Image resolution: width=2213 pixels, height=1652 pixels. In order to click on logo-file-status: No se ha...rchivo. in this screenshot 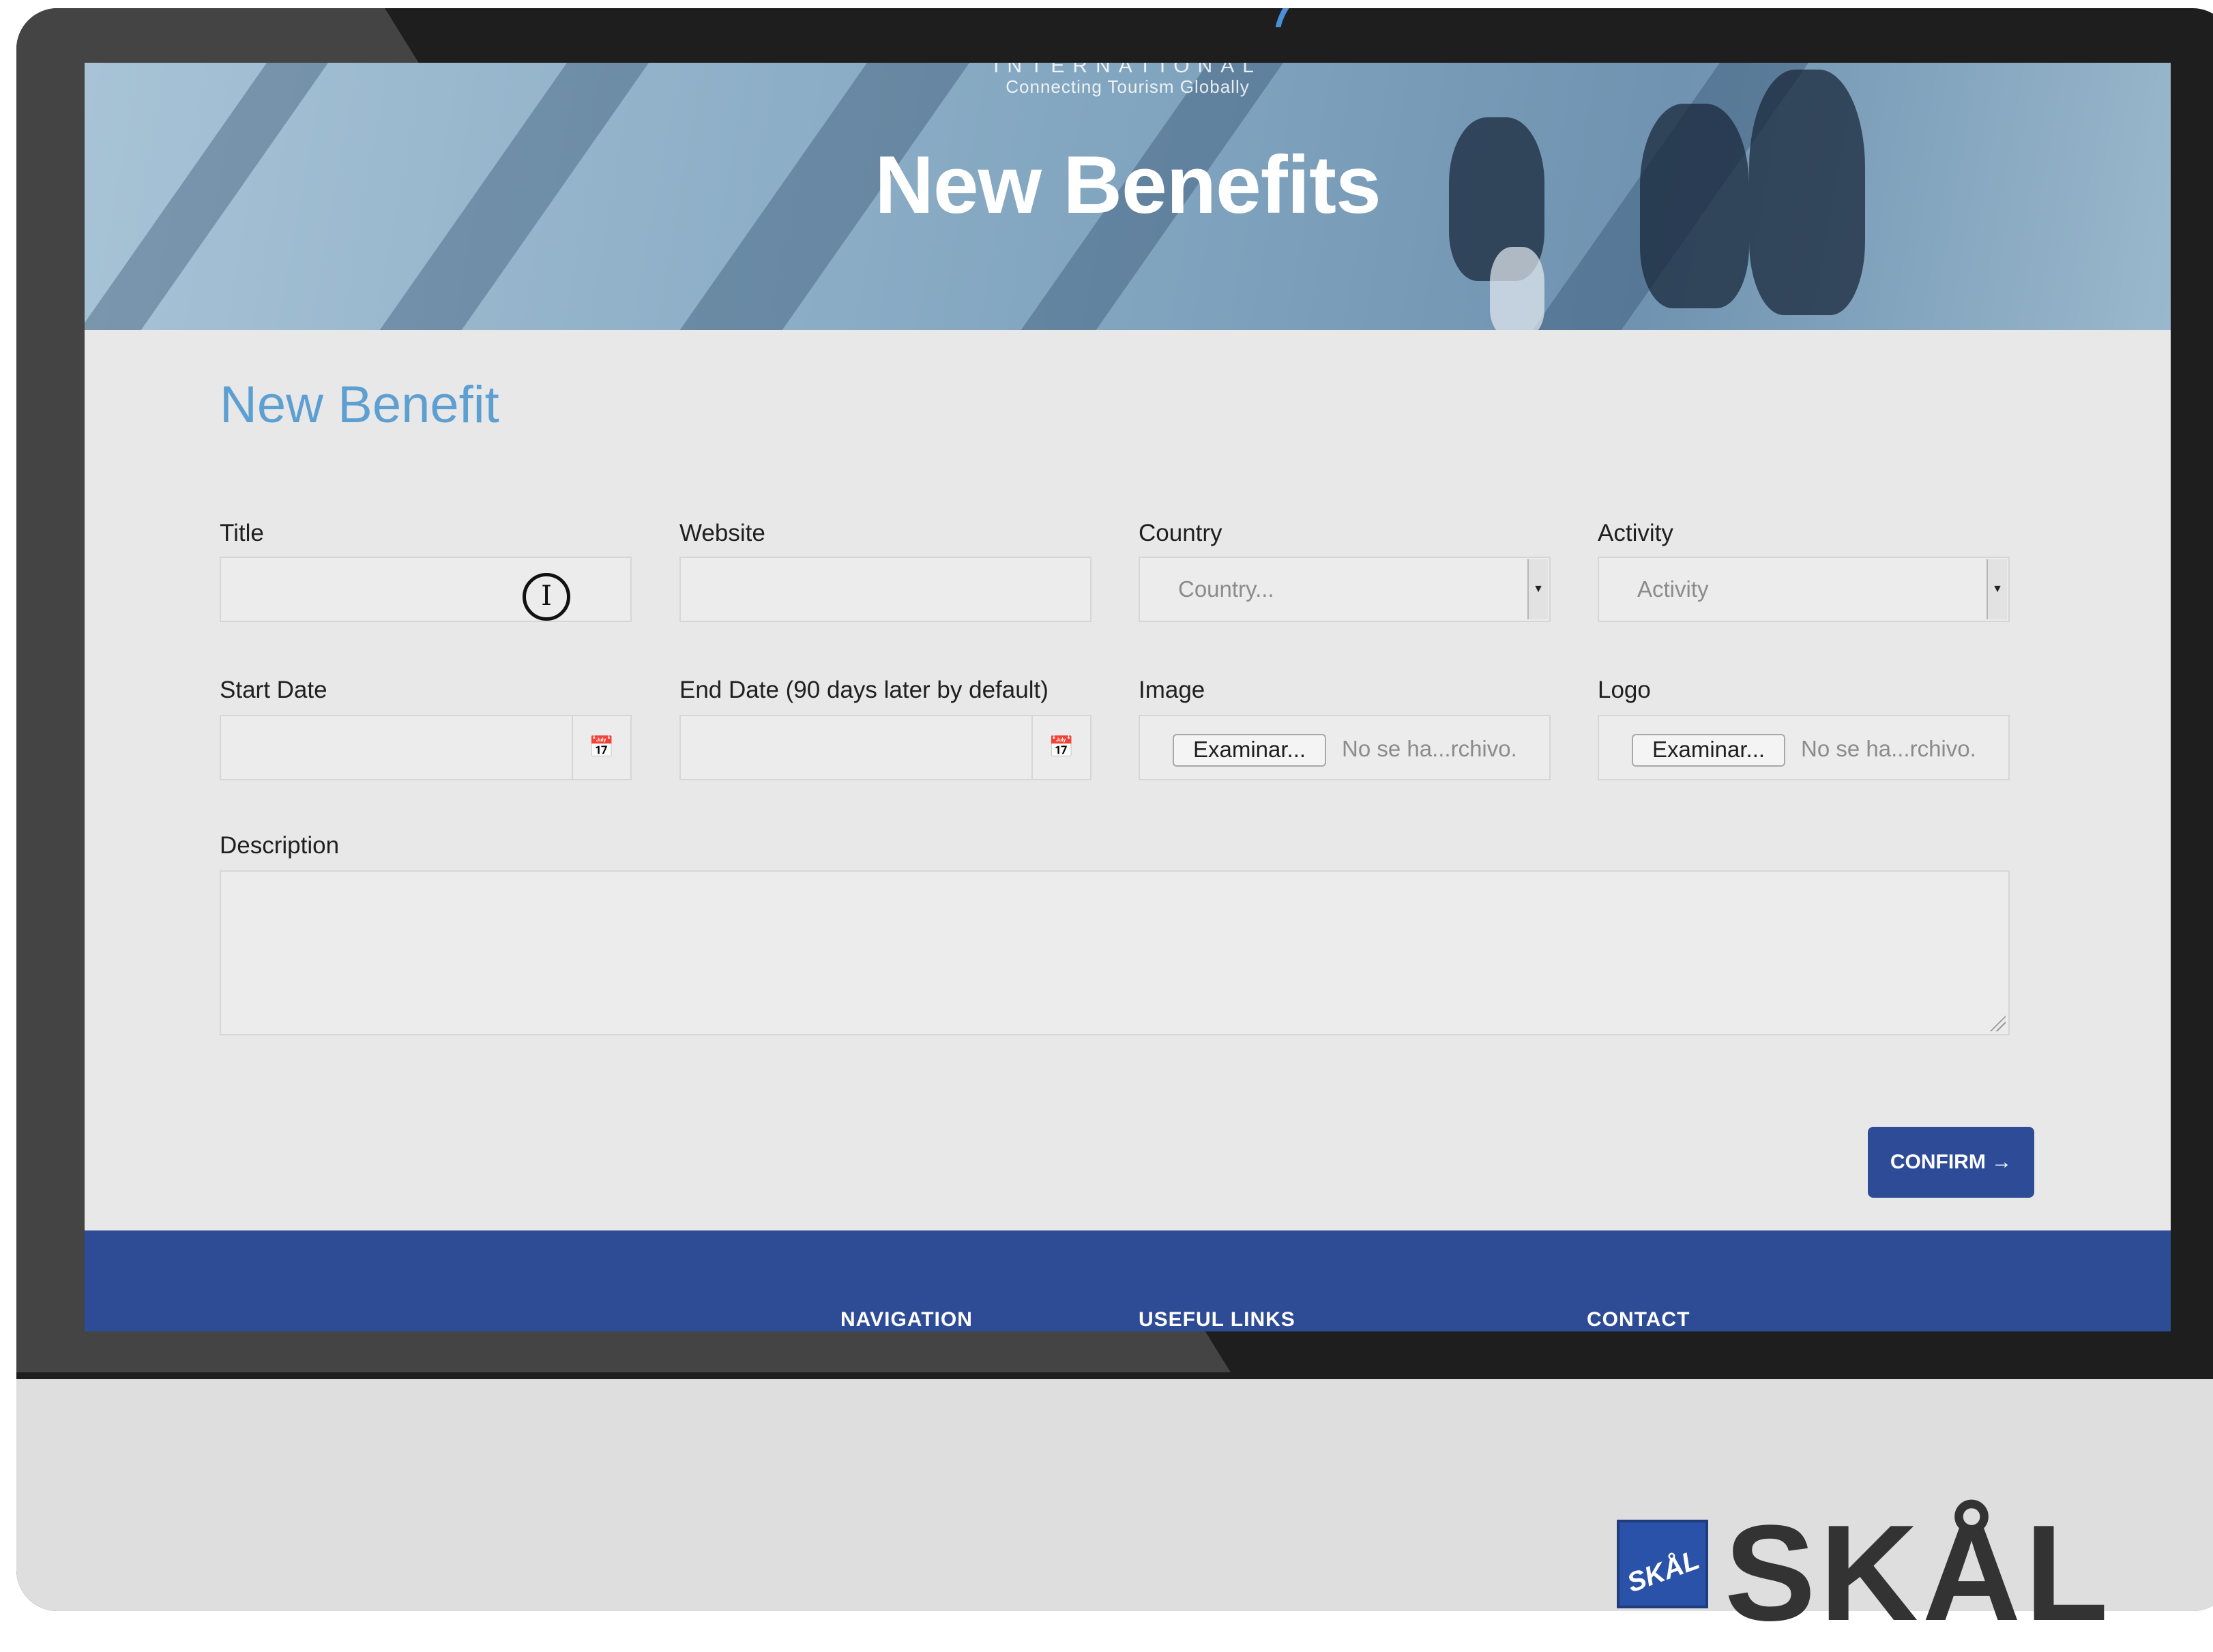, I will do `click(1888, 748)`.